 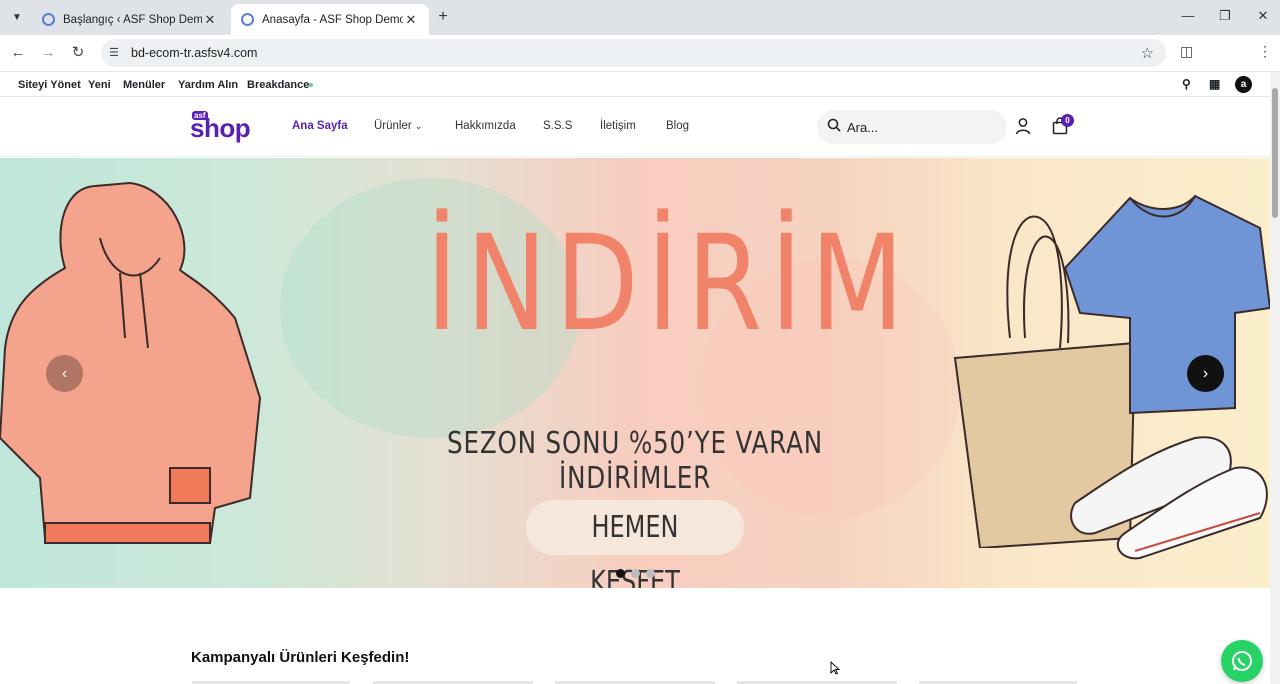 What do you see at coordinates (49, 85) in the screenshot?
I see `admin-item-manage-site: Siteyi Yönet` at bounding box center [49, 85].